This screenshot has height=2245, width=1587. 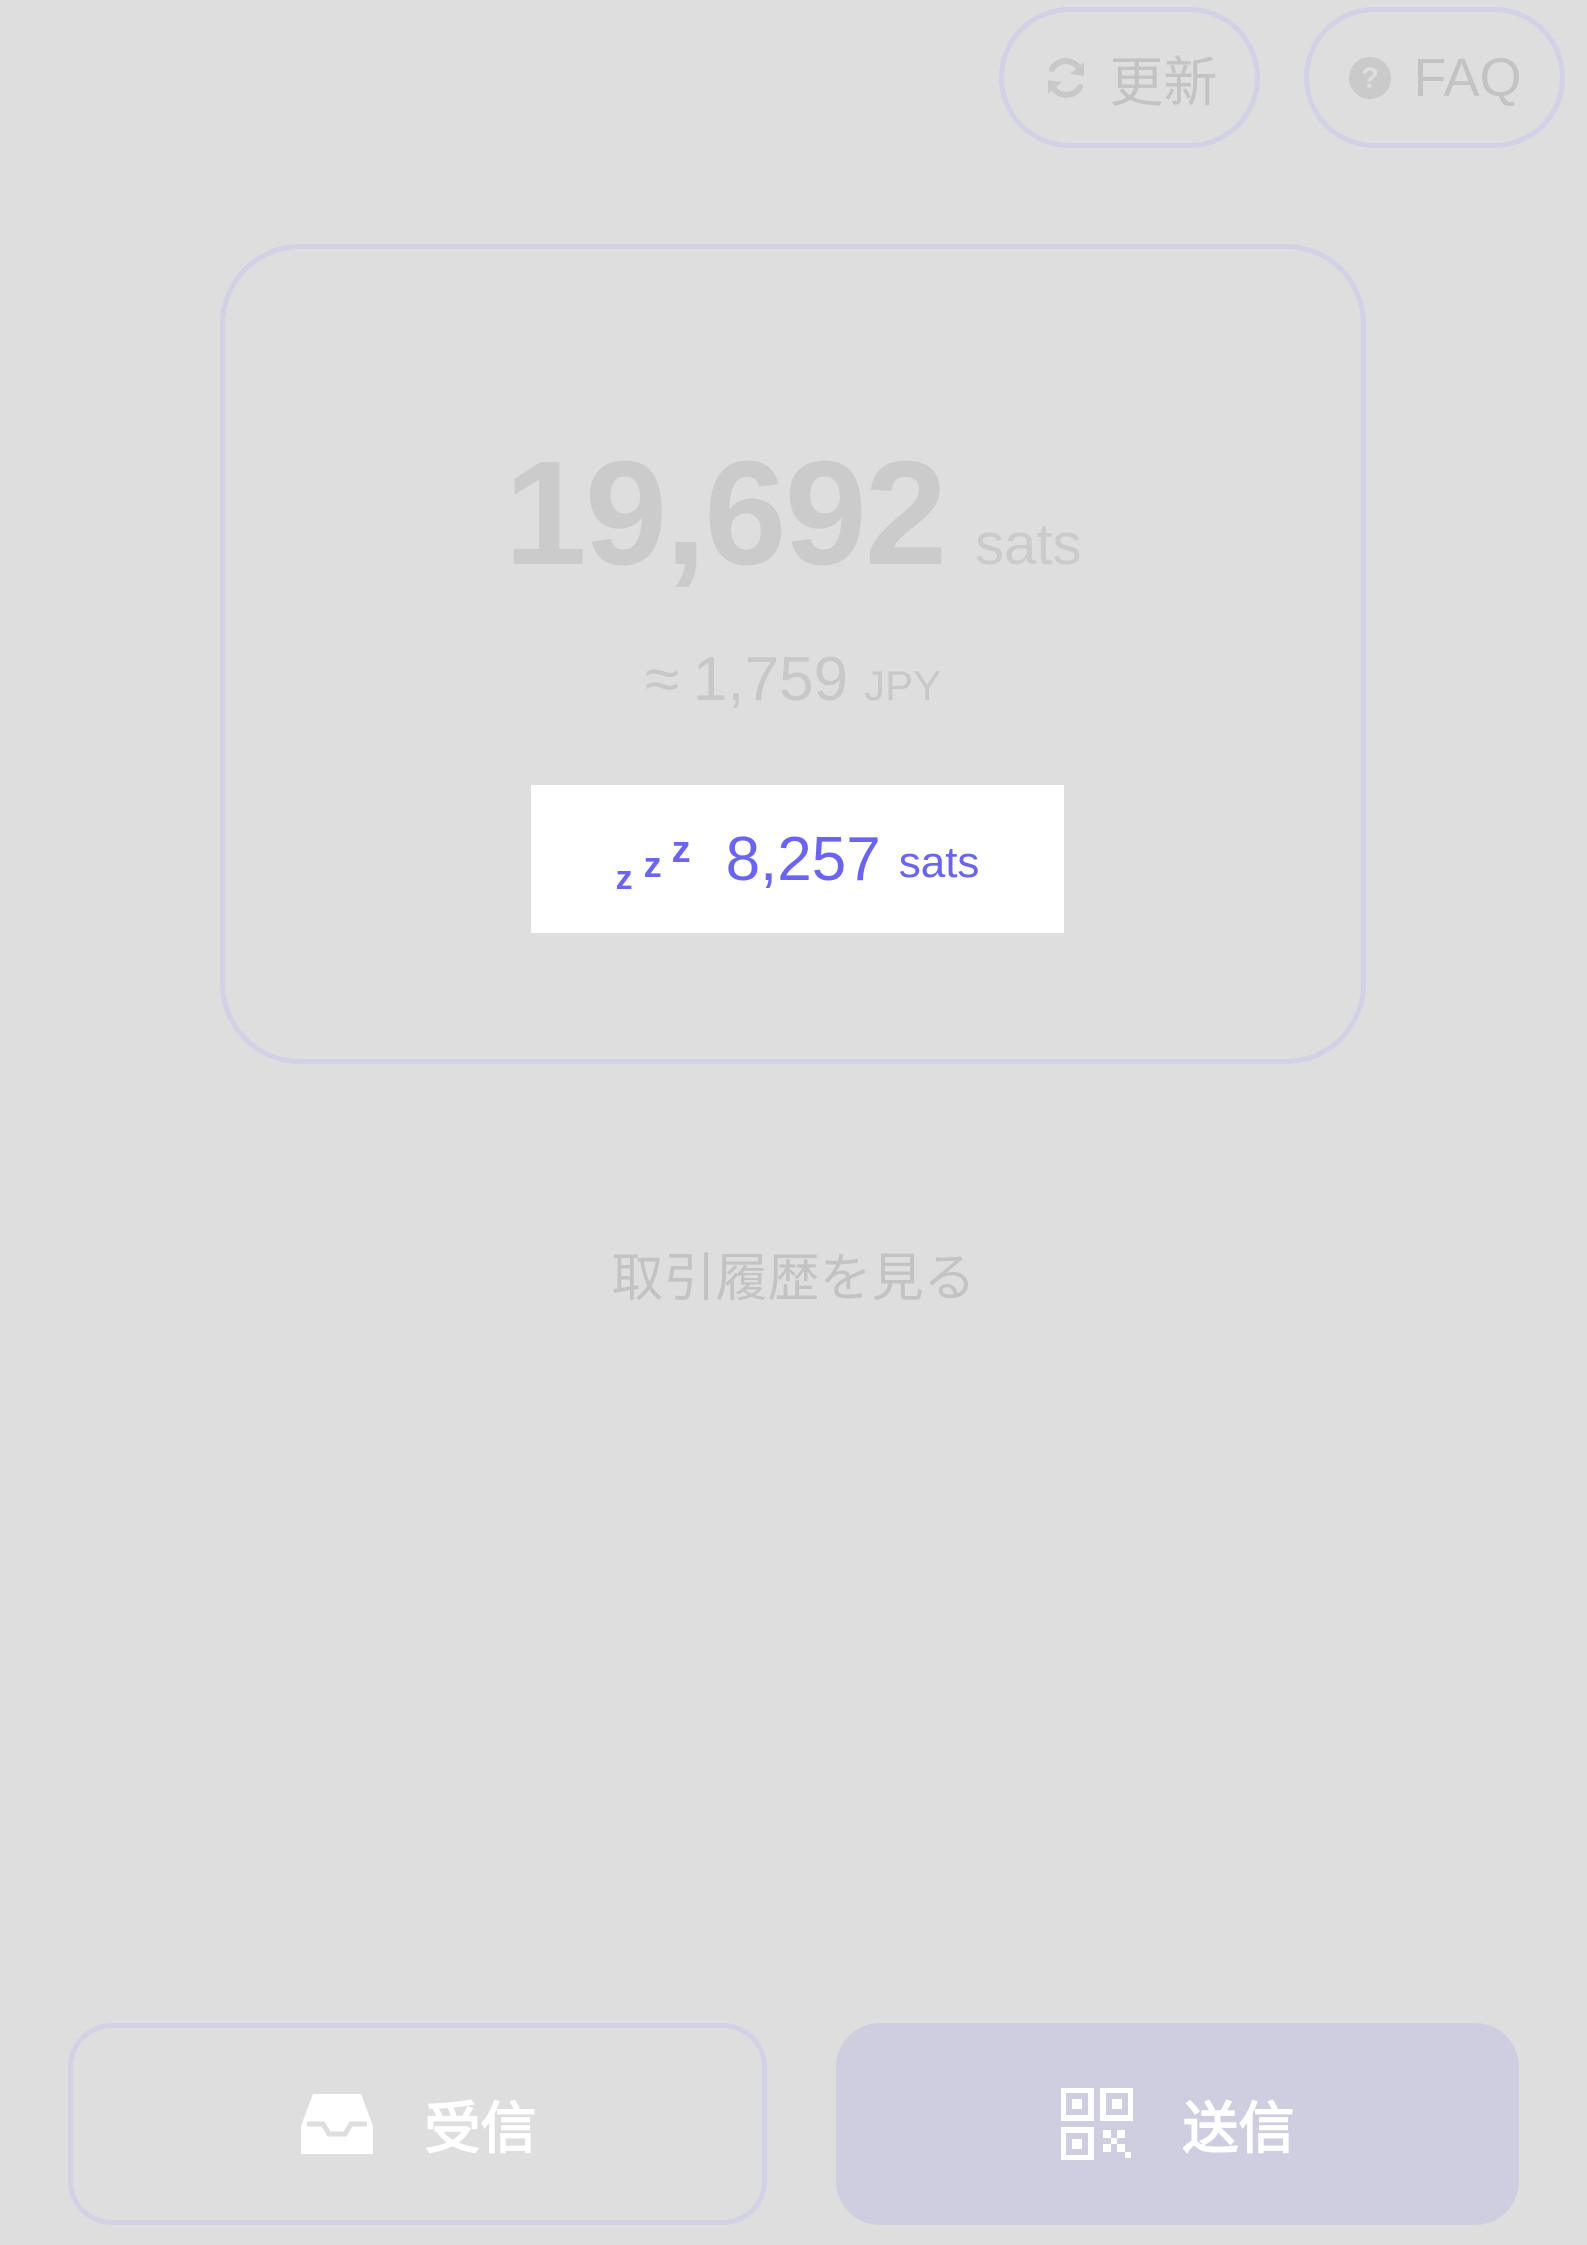 I want to click on send-button: 送信, so click(x=1177, y=2124).